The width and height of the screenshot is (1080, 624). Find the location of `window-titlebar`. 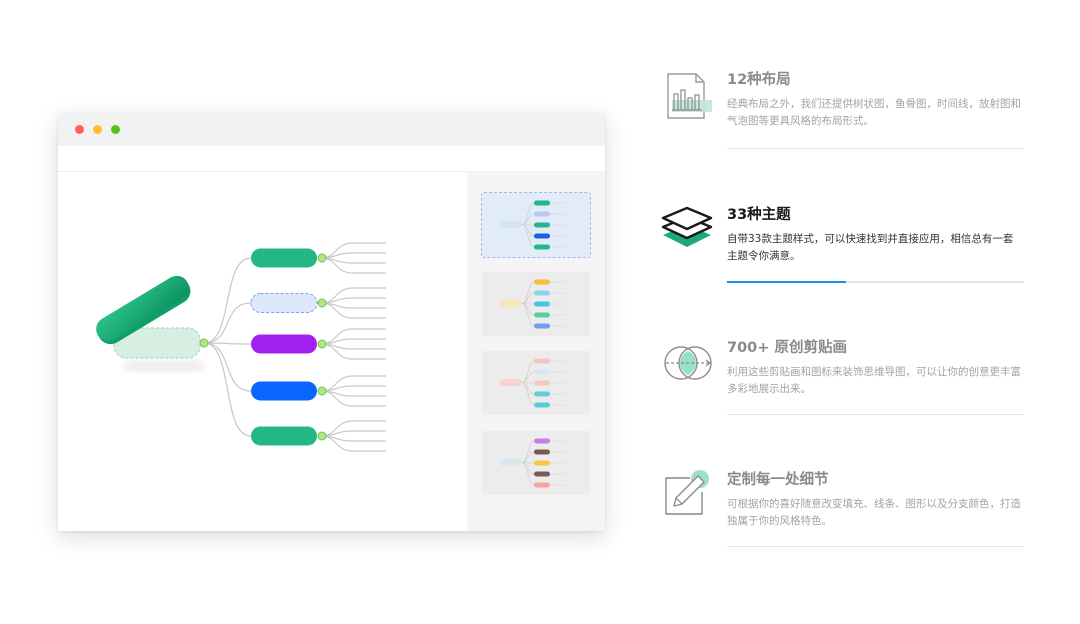

window-titlebar is located at coordinates (331, 129).